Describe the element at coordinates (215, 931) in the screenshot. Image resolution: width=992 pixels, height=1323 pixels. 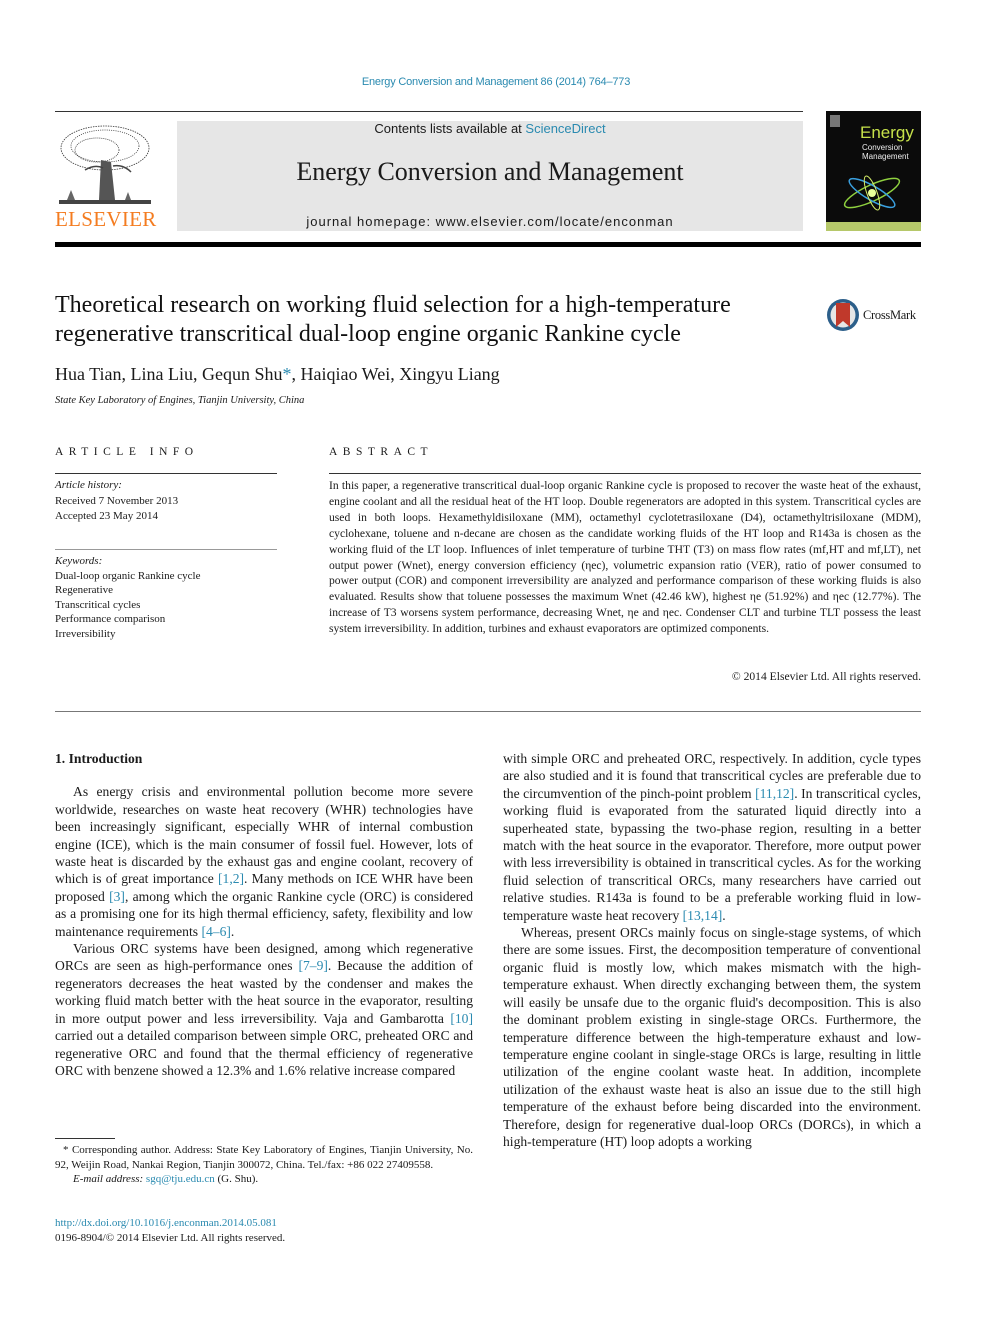
I see `citation-link: [4–6]` at that location.